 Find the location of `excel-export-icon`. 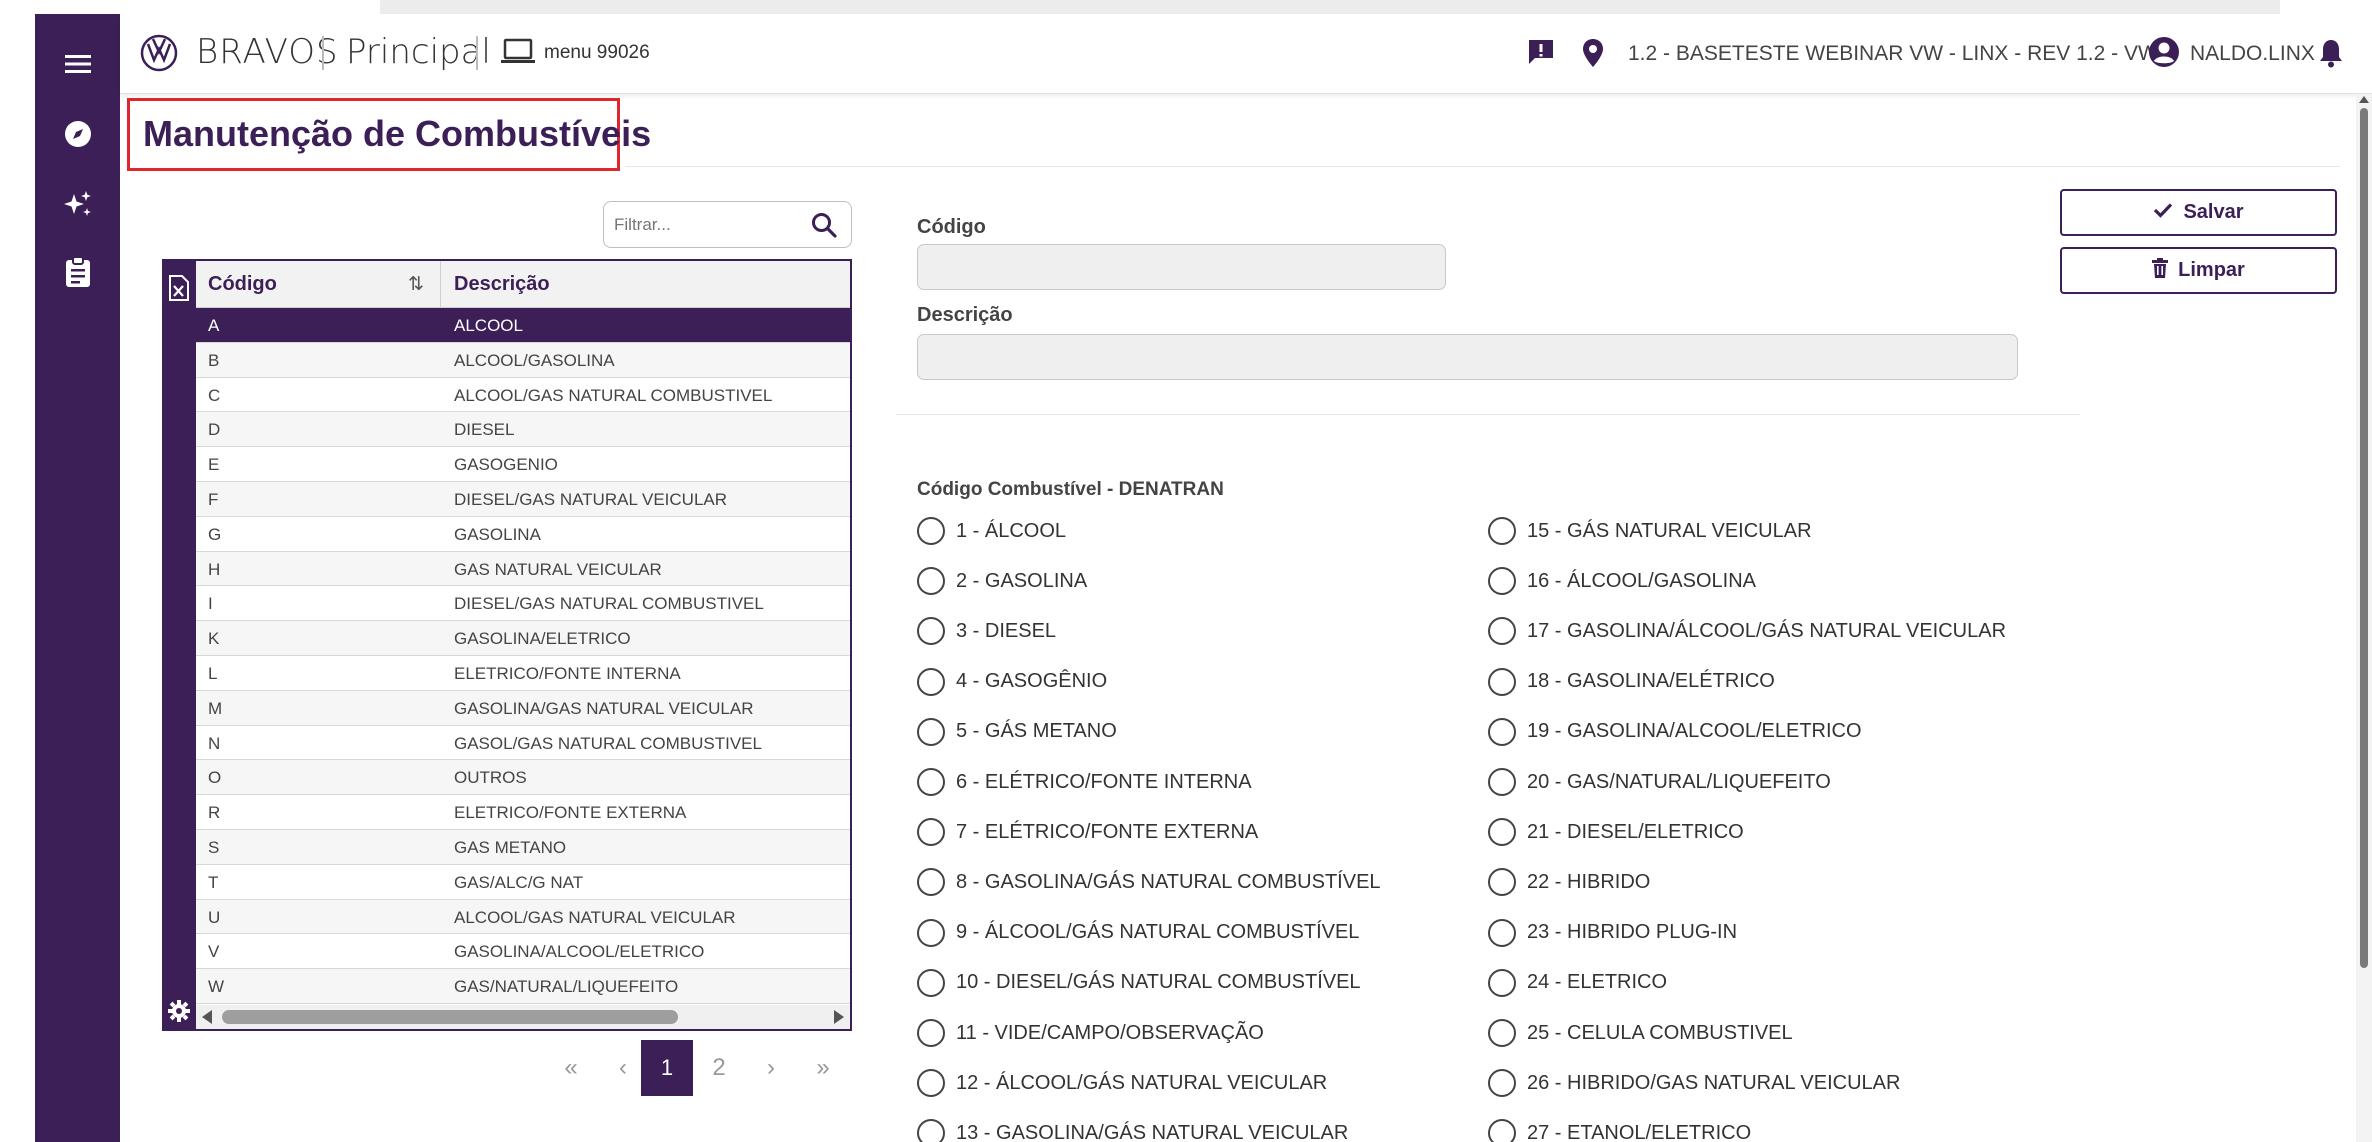

excel-export-icon is located at coordinates (179, 290).